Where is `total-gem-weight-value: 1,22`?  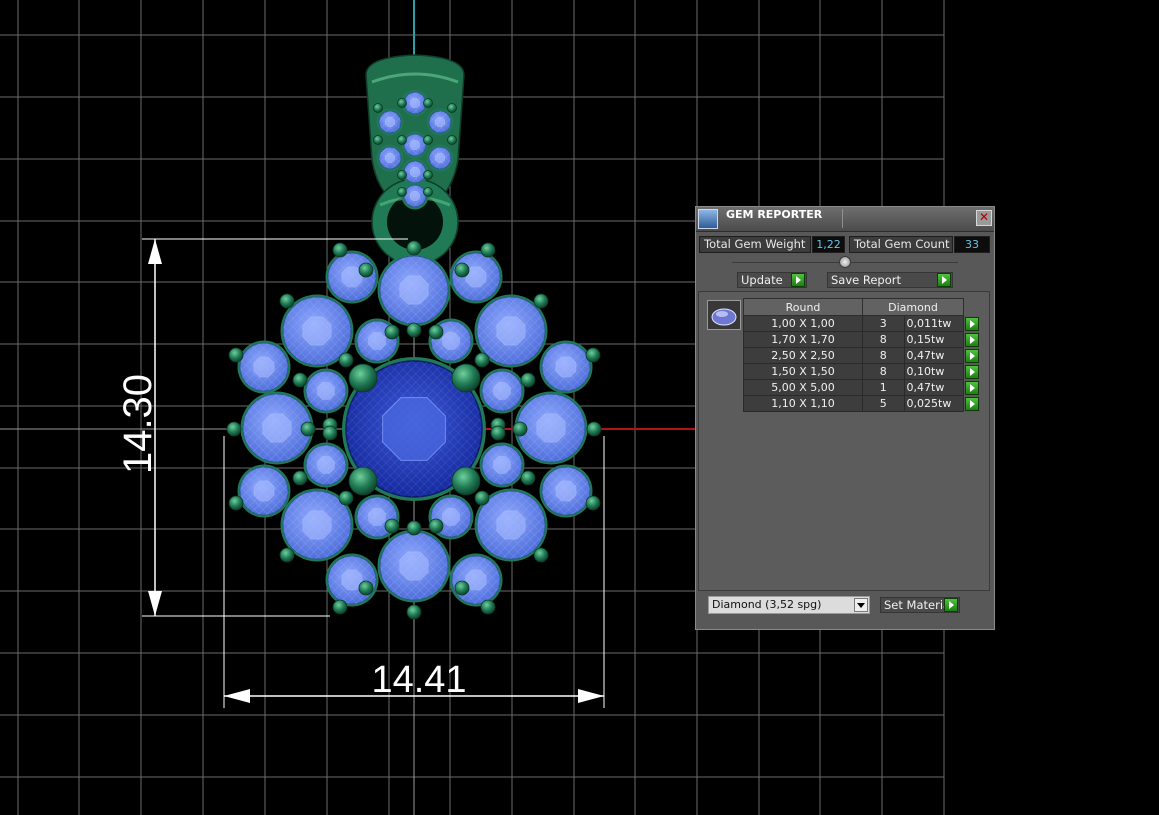
total-gem-weight-value: 1,22 is located at coordinates (828, 244).